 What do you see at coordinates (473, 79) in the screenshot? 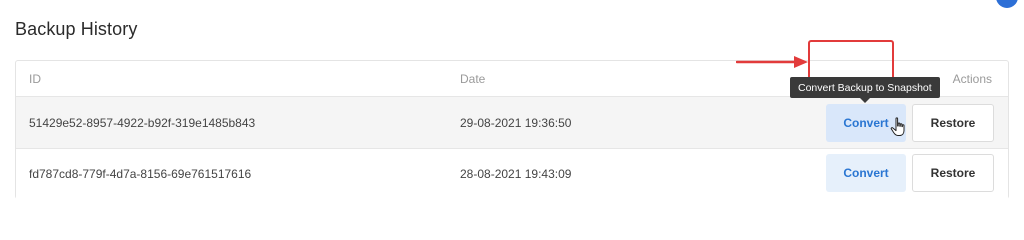
I see `column-header-date: Date` at bounding box center [473, 79].